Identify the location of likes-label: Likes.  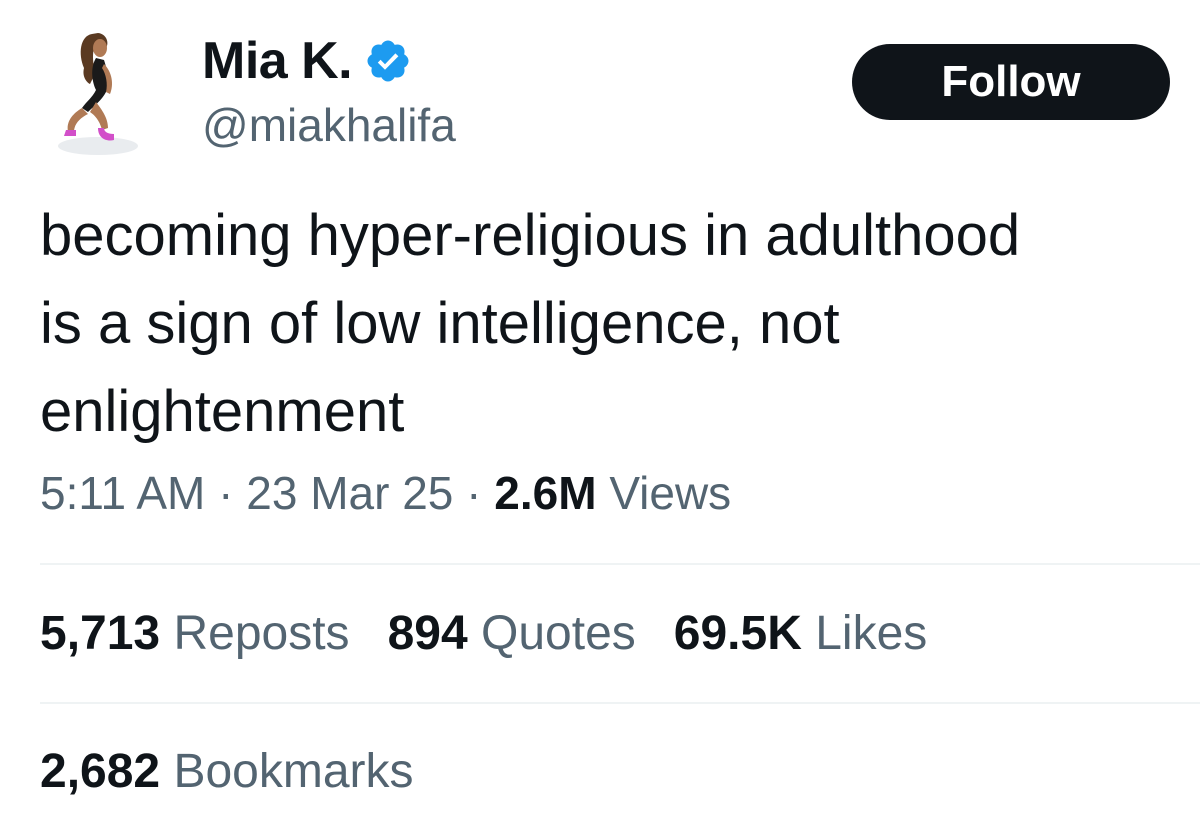
(871, 633).